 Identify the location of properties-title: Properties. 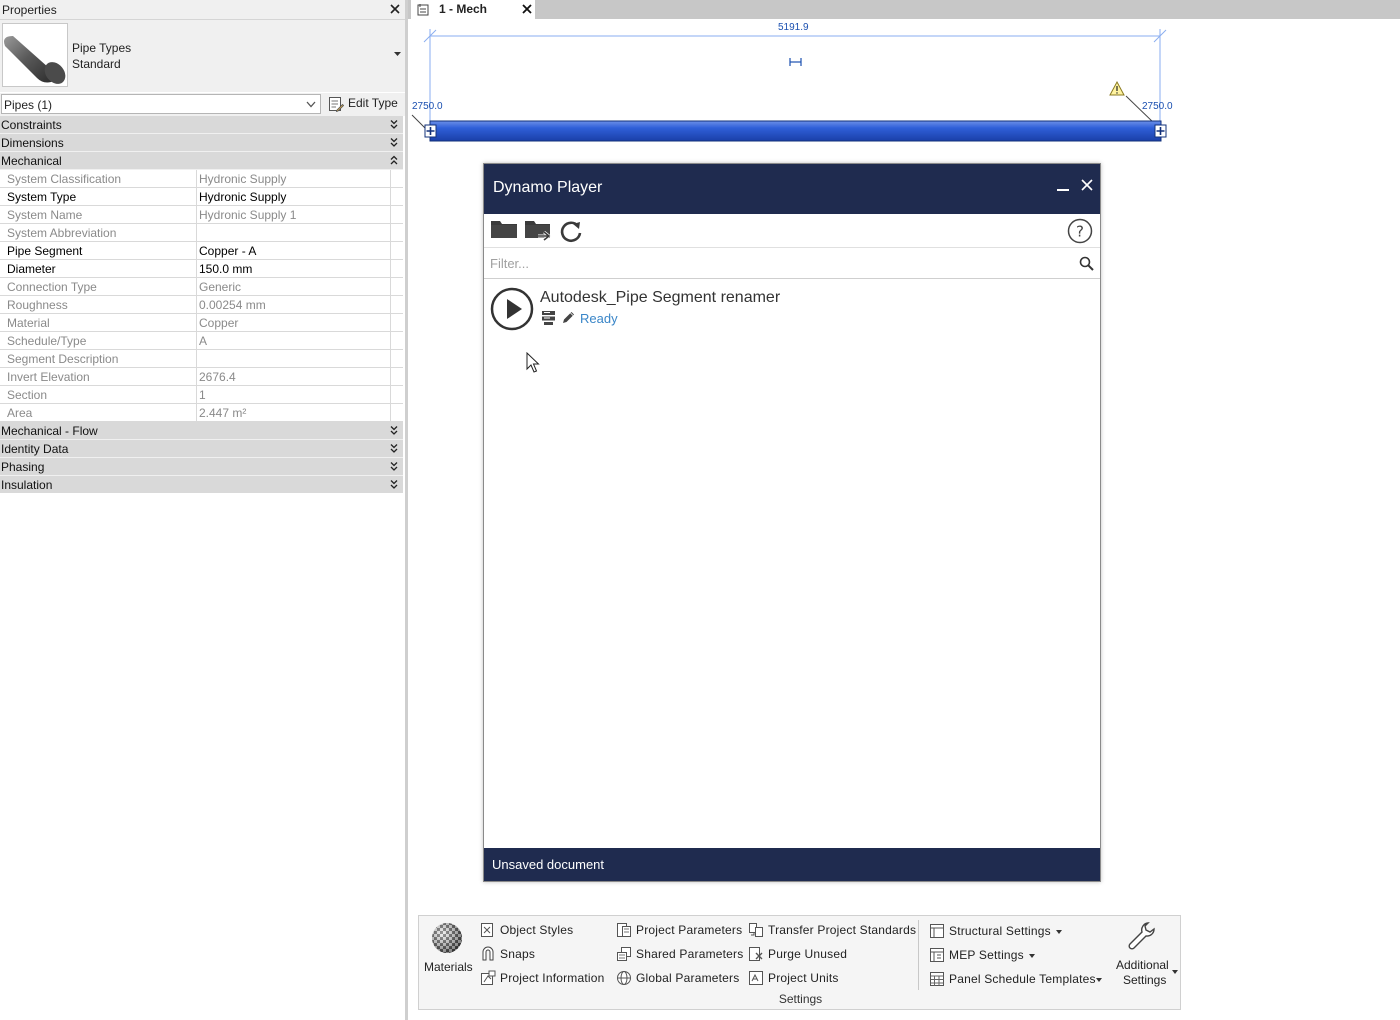
(29, 10).